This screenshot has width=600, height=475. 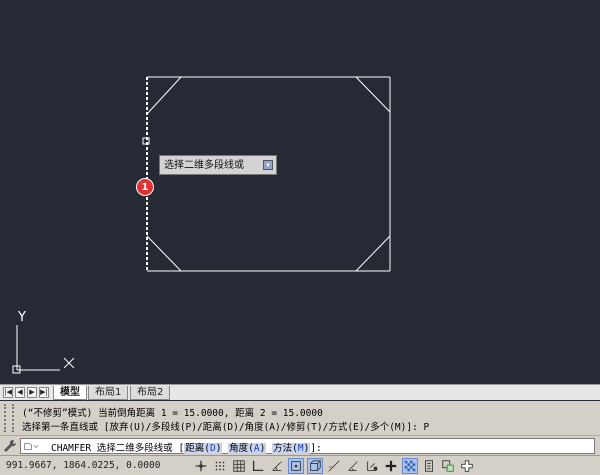 What do you see at coordinates (150, 393) in the screenshot?
I see `tab-layout2: 布局2` at bounding box center [150, 393].